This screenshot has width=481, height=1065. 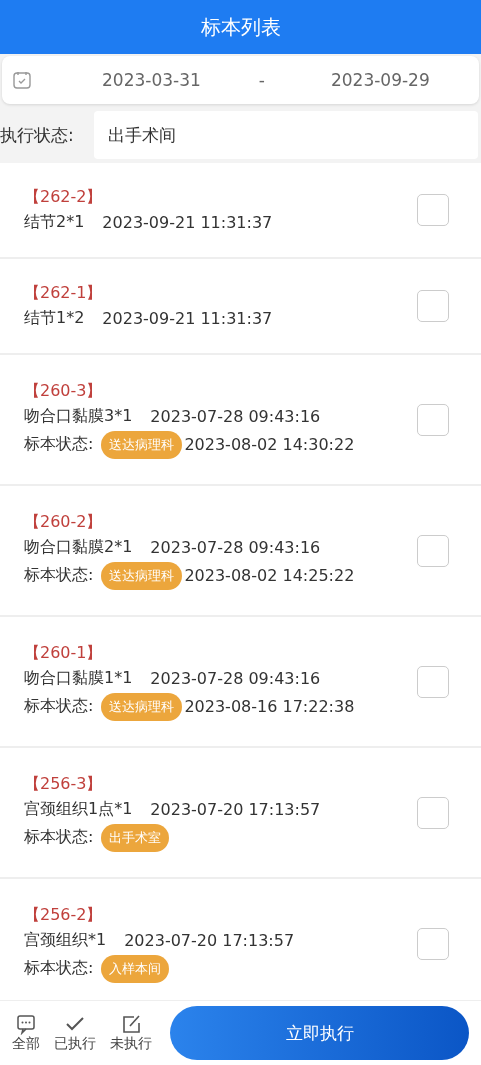 I want to click on status-badge: 出手术室, so click(x=135, y=837).